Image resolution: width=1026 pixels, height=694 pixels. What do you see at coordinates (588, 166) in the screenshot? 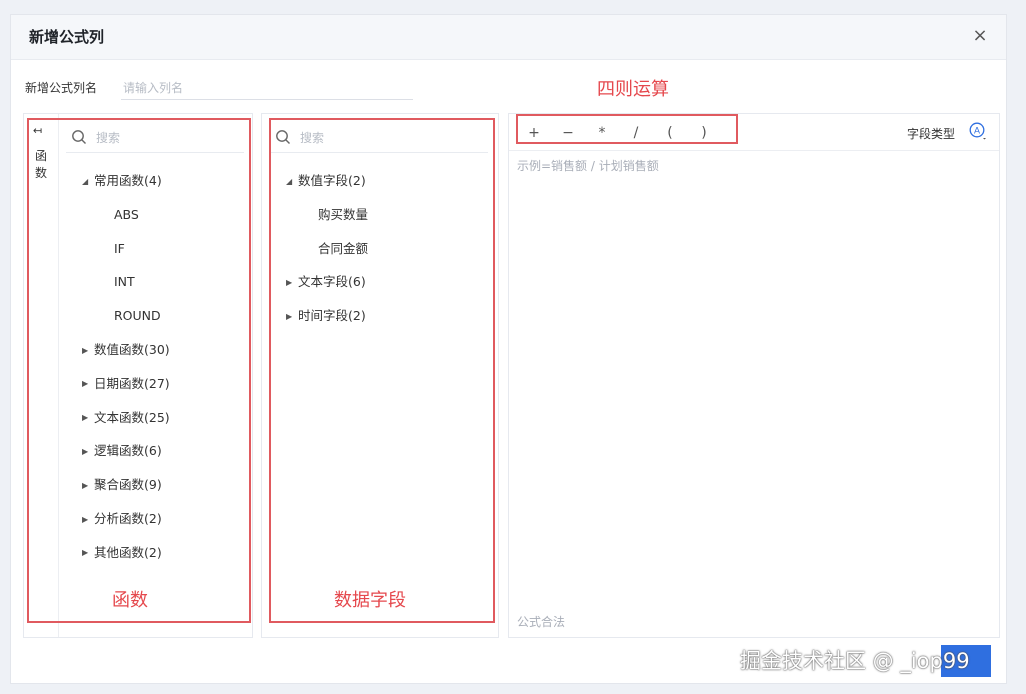
I see `formula-placeholder: 示例=销售额 / 计划销售额` at bounding box center [588, 166].